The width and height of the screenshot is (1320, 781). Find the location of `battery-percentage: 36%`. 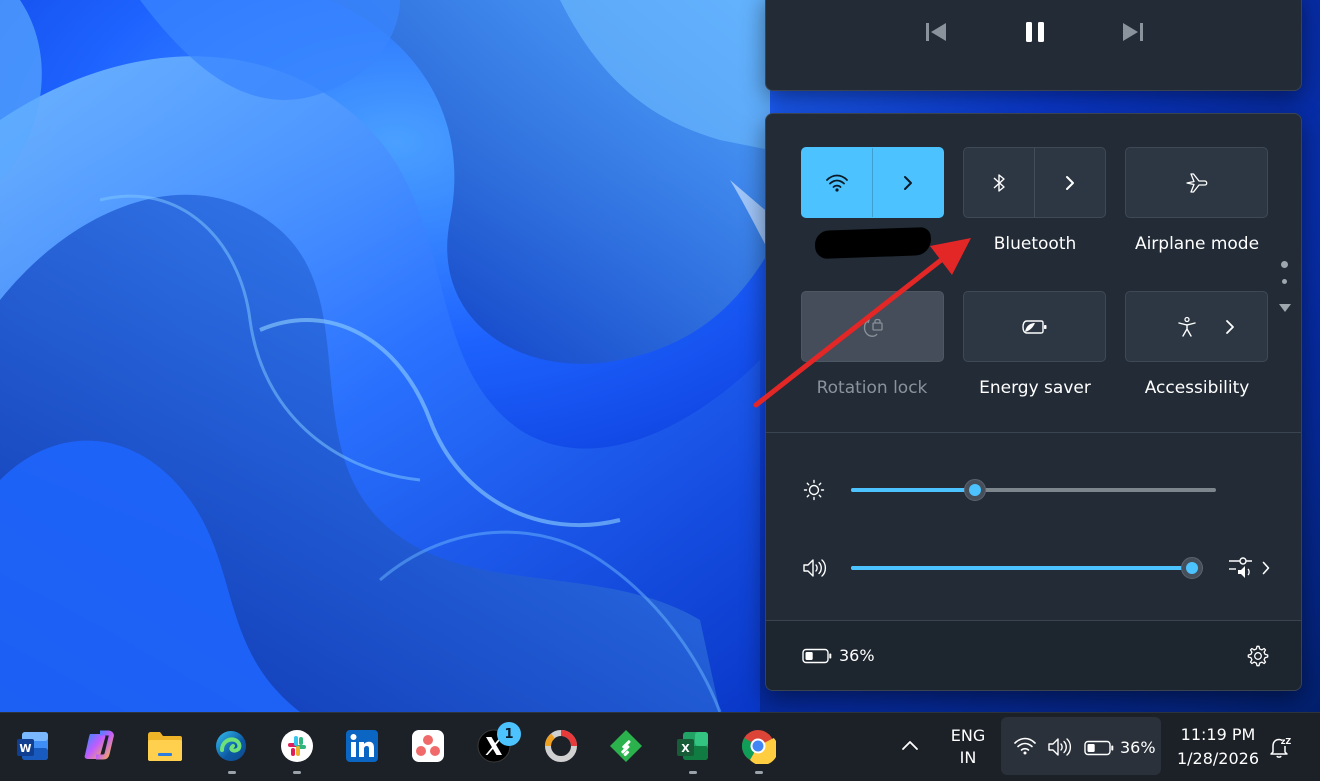

battery-percentage: 36% is located at coordinates (857, 655).